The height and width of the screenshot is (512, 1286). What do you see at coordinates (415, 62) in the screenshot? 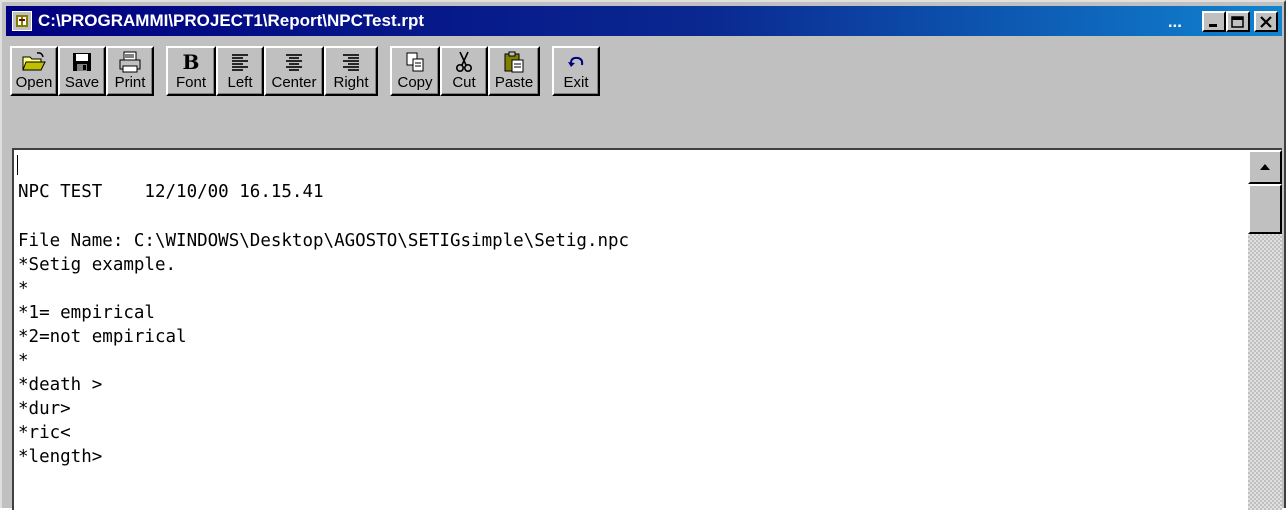
I see `copy-icon` at bounding box center [415, 62].